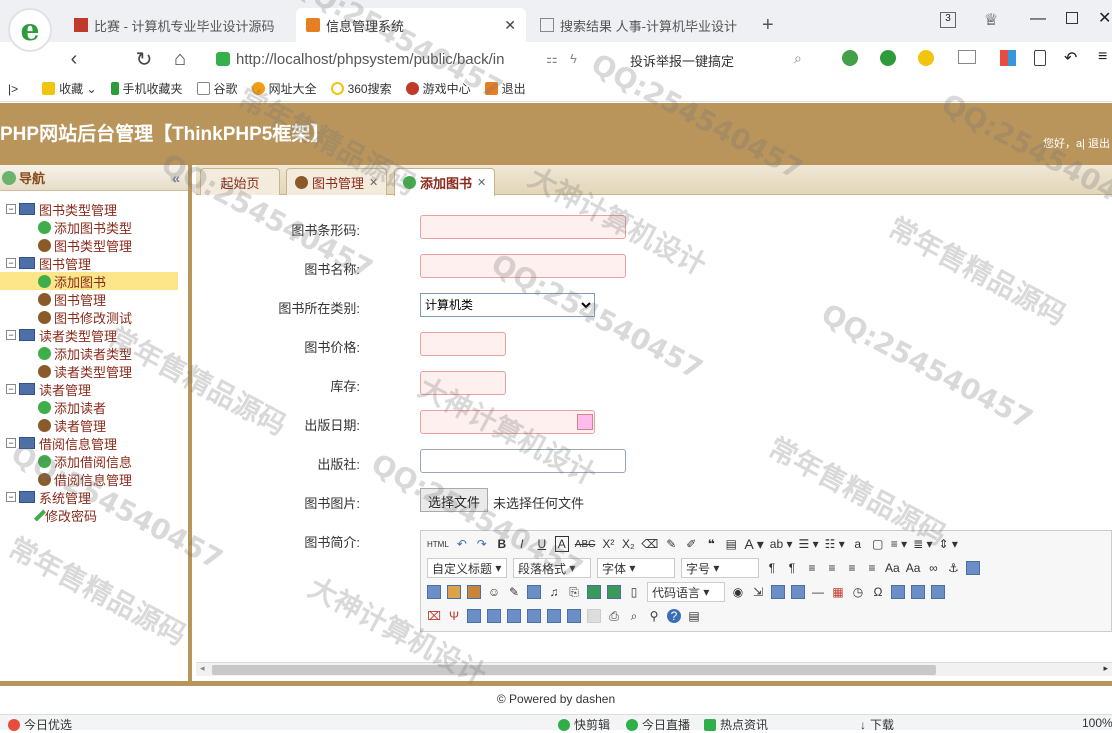 This screenshot has height=733, width=1112. What do you see at coordinates (888, 58) in the screenshot?
I see `translate-icon` at bounding box center [888, 58].